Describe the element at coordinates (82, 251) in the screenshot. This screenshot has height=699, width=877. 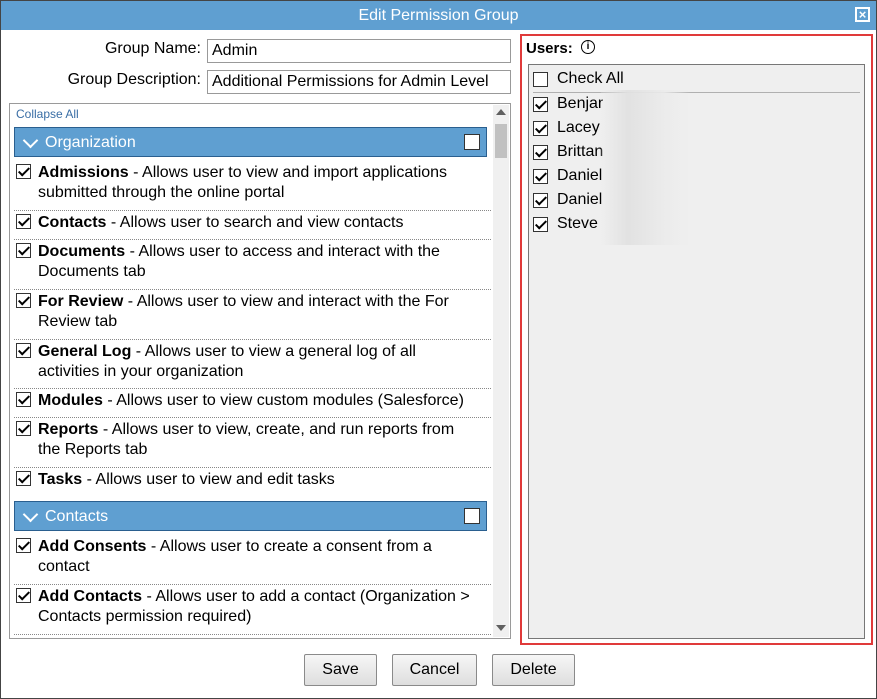
I see `permission-name: Documents` at that location.